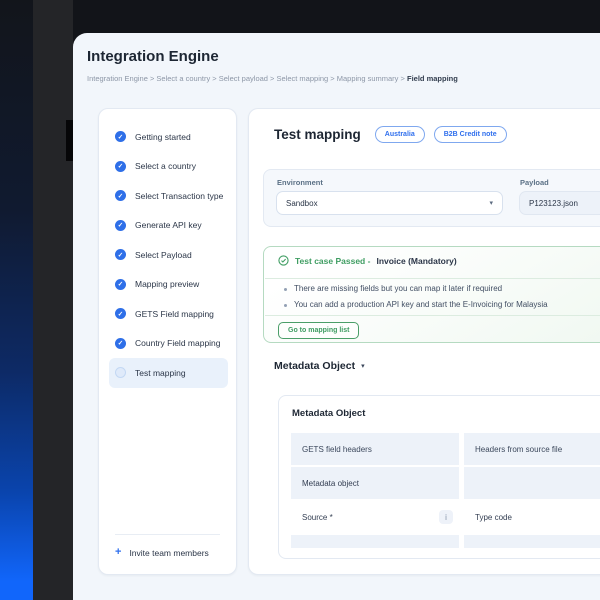  What do you see at coordinates (329, 413) in the screenshot?
I see `card-title: Metadata Object` at bounding box center [329, 413].